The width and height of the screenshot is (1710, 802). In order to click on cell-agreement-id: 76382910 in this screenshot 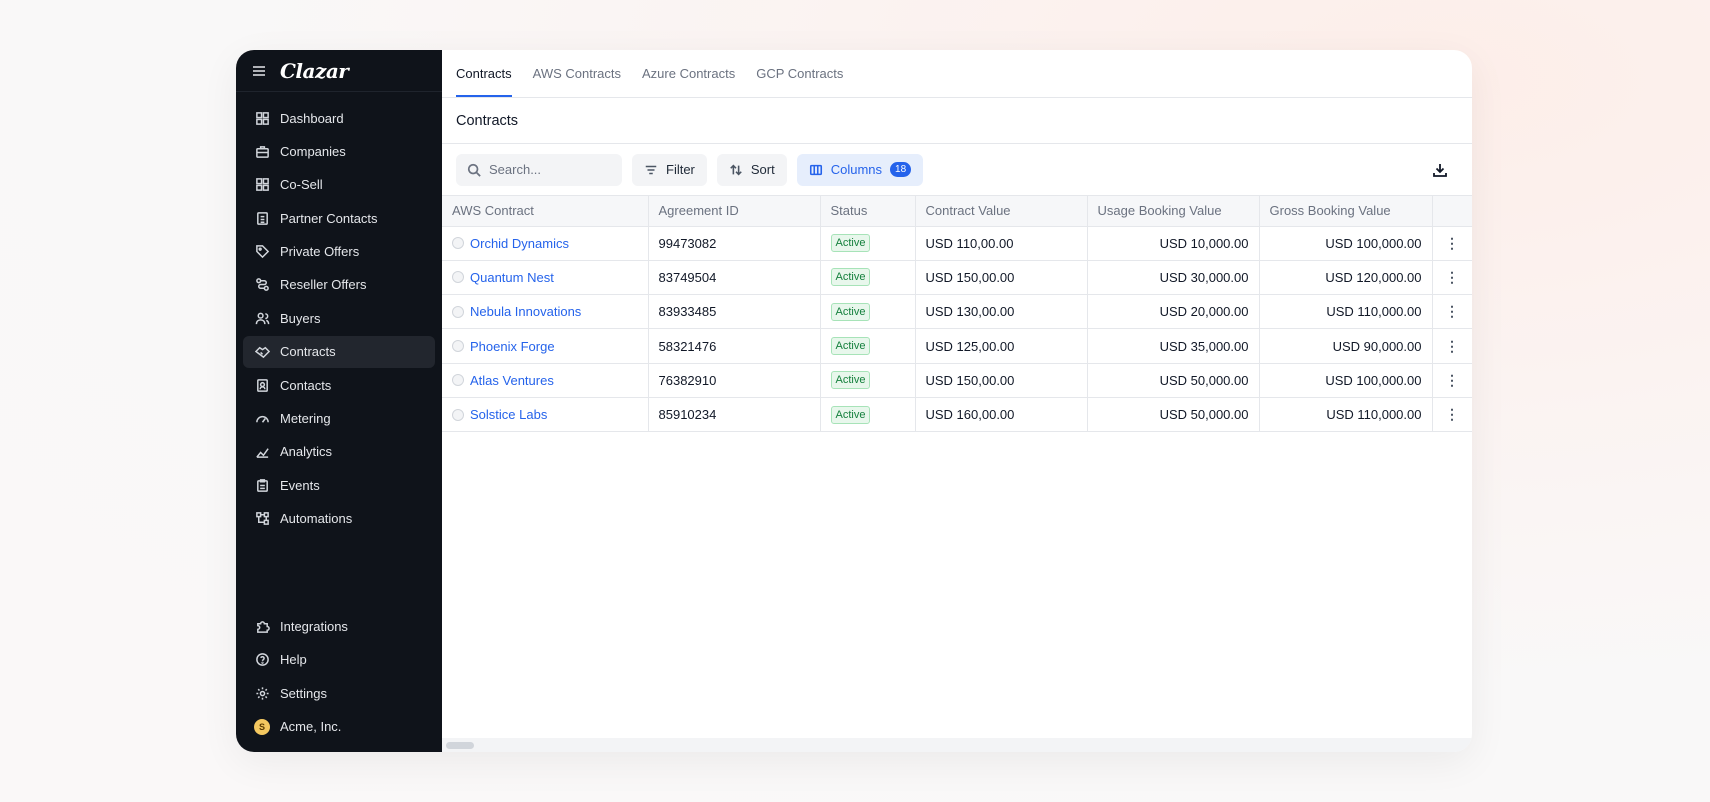, I will do `click(734, 380)`.